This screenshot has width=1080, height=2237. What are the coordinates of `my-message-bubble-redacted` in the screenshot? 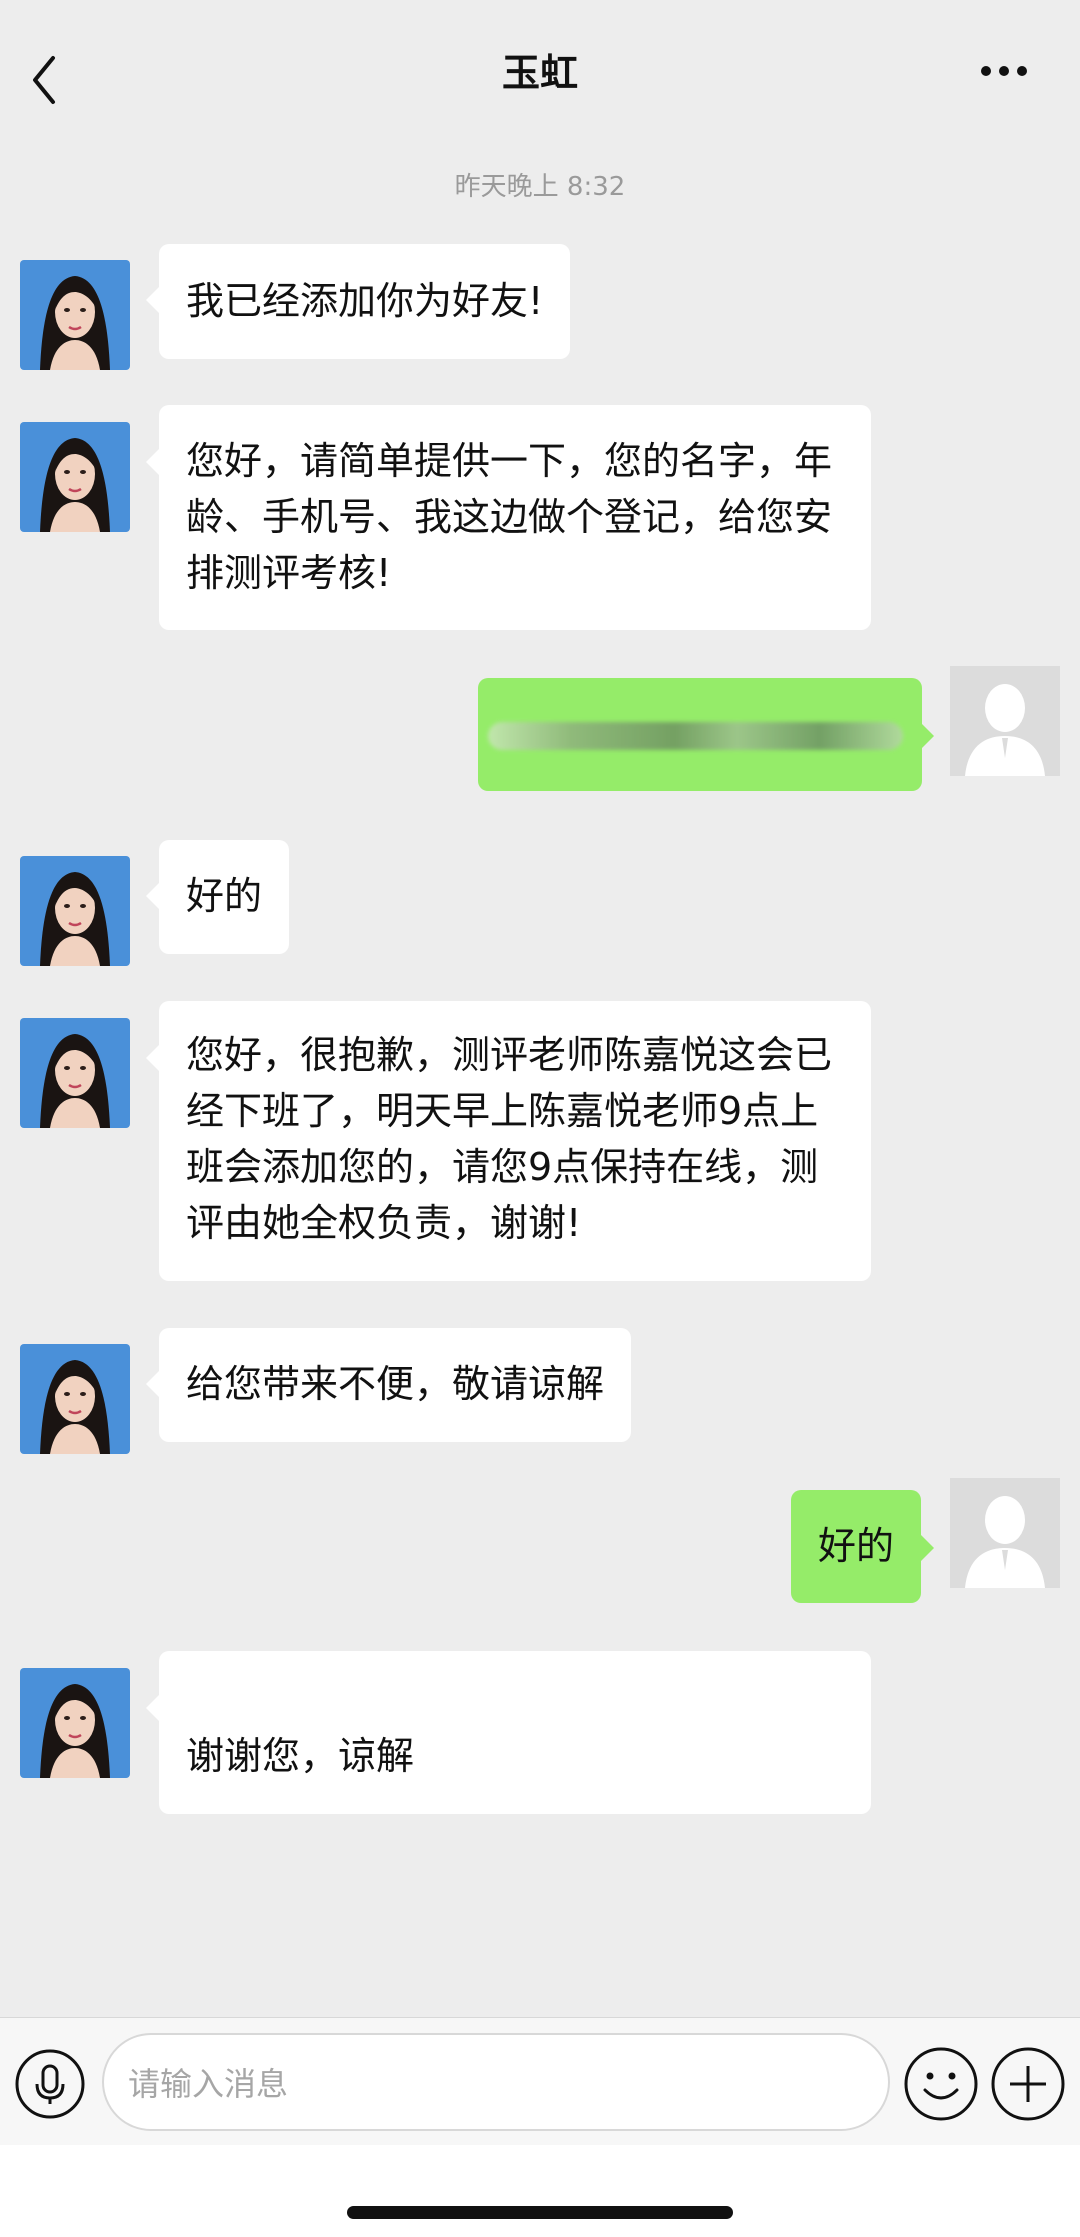 It's located at (700, 734).